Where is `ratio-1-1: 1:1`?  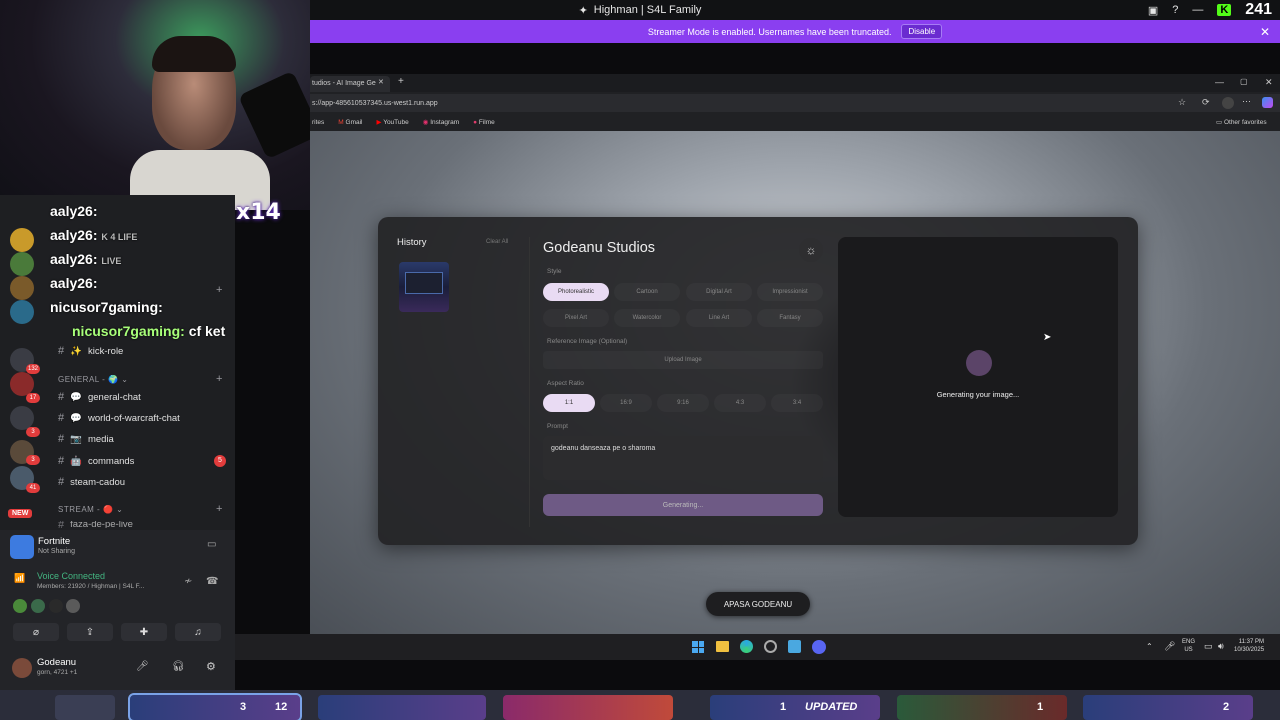 ratio-1-1: 1:1 is located at coordinates (569, 403).